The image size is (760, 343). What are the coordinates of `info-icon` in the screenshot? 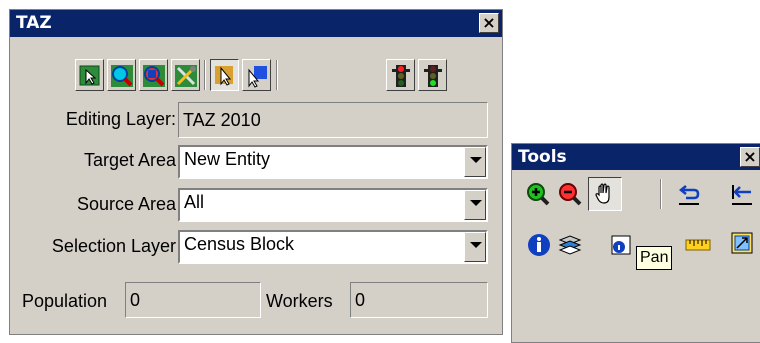 It's located at (539, 245).